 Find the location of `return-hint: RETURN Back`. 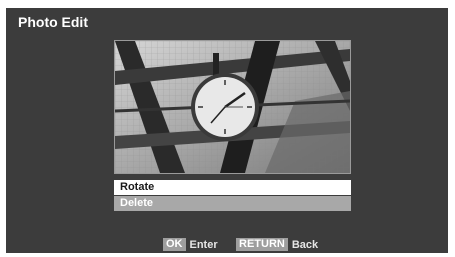

return-hint: RETURN Back is located at coordinates (277, 244).